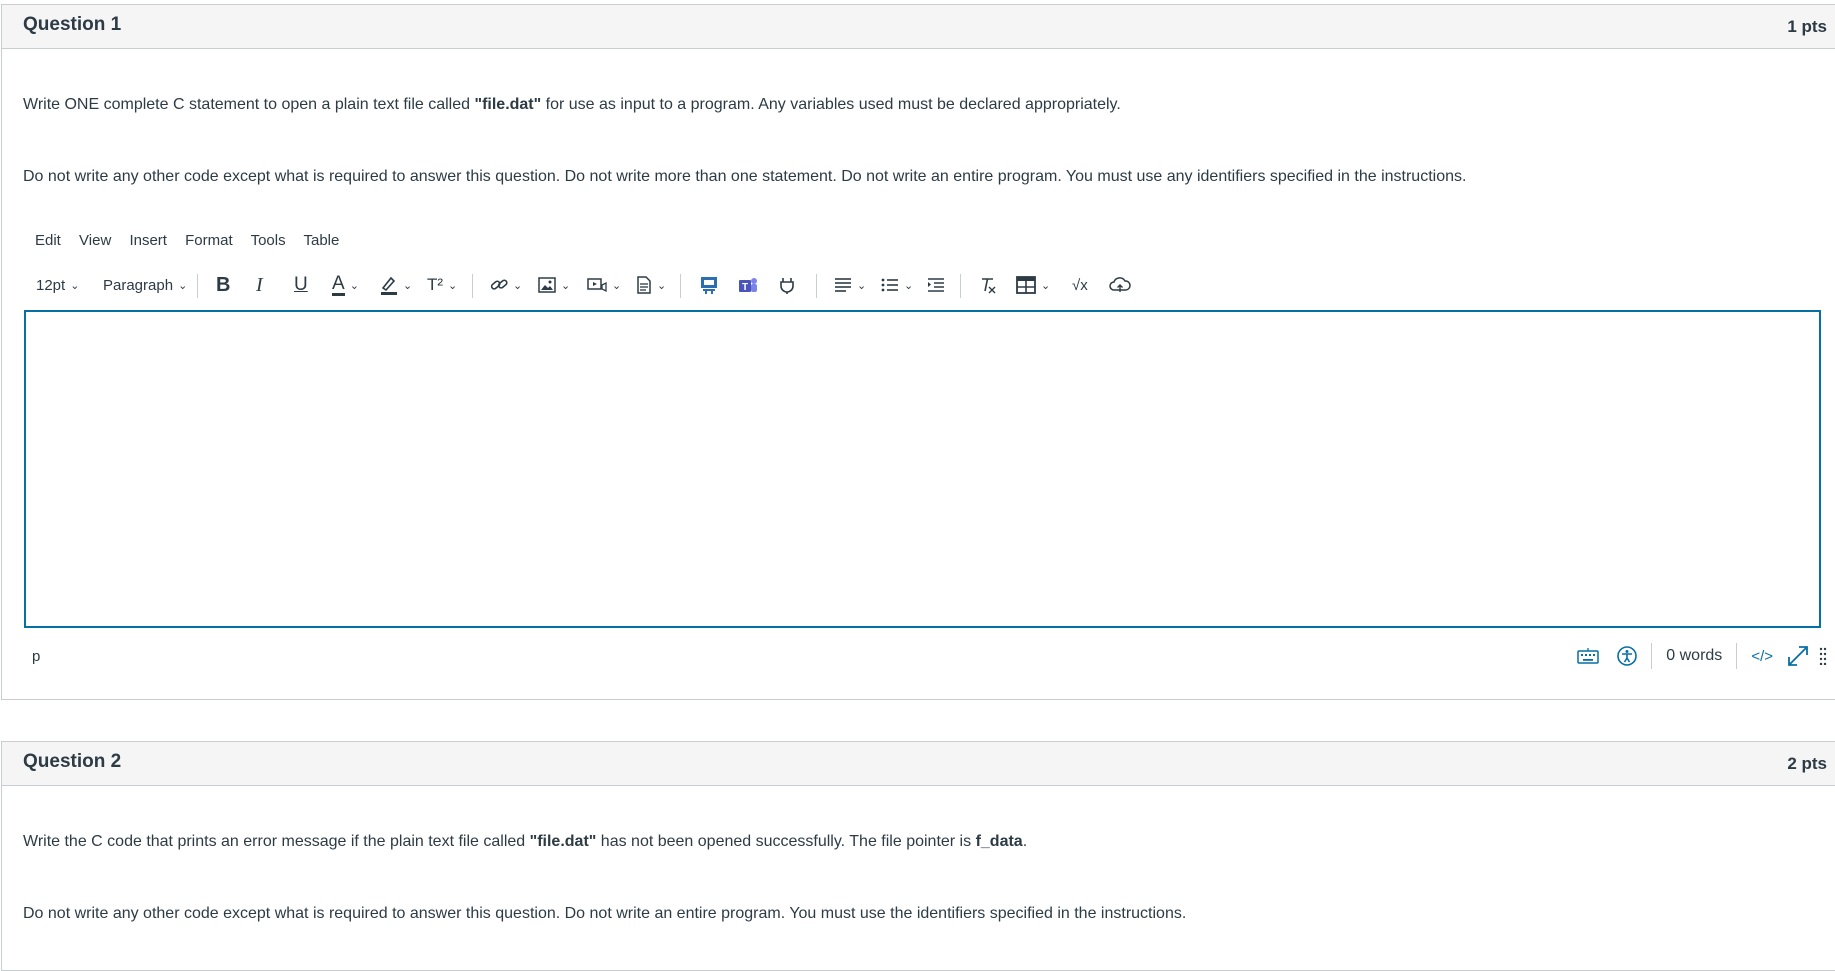 This screenshot has height=971, width=1835. What do you see at coordinates (148, 240) in the screenshot?
I see `menu-insert: Insert` at bounding box center [148, 240].